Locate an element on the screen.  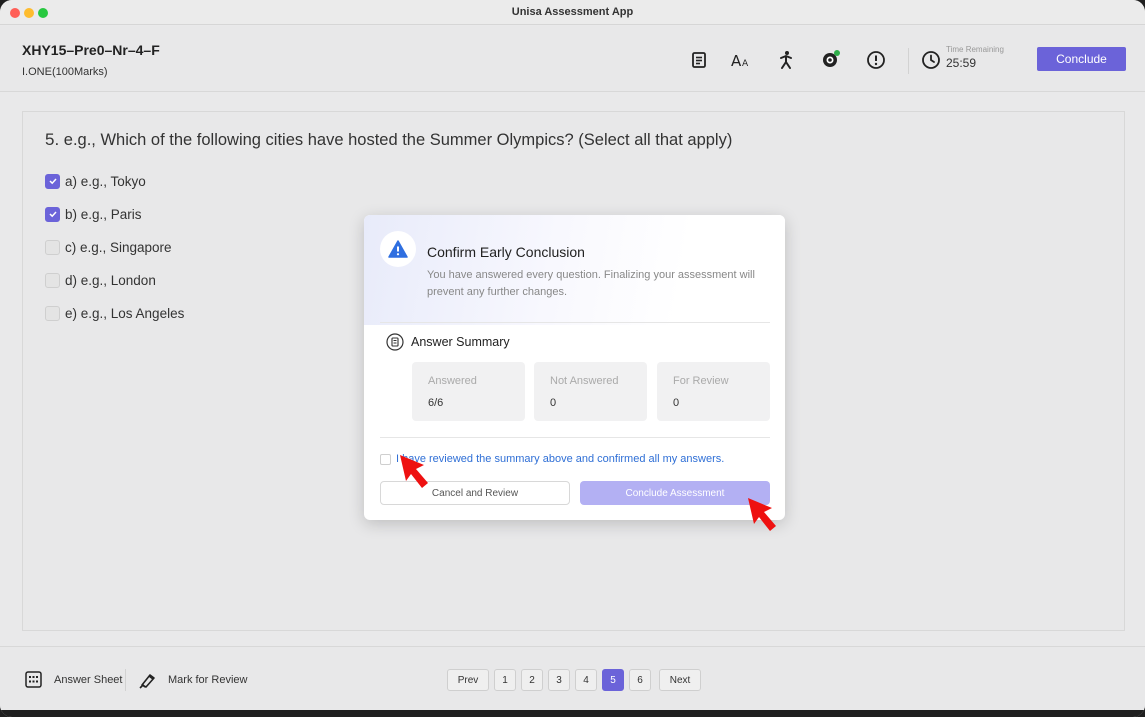
next-button: Next is located at coordinates (680, 680).